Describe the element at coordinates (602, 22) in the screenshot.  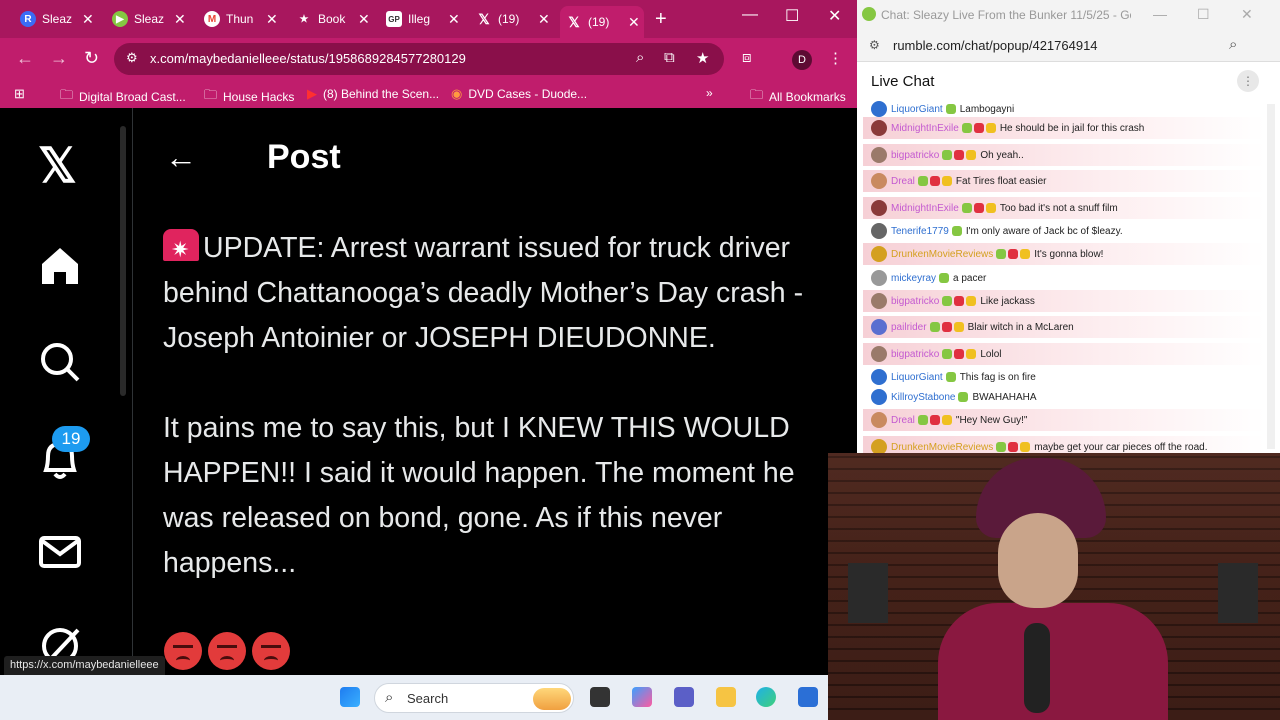
I see `tab-6-active: 𝕏 (19) ✕` at that location.